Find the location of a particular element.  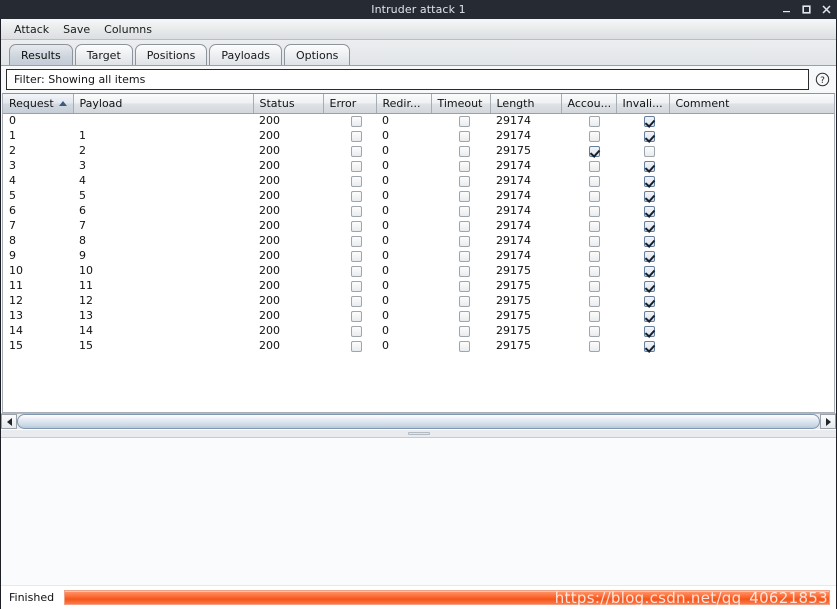

maximize-icon is located at coordinates (806, 9).